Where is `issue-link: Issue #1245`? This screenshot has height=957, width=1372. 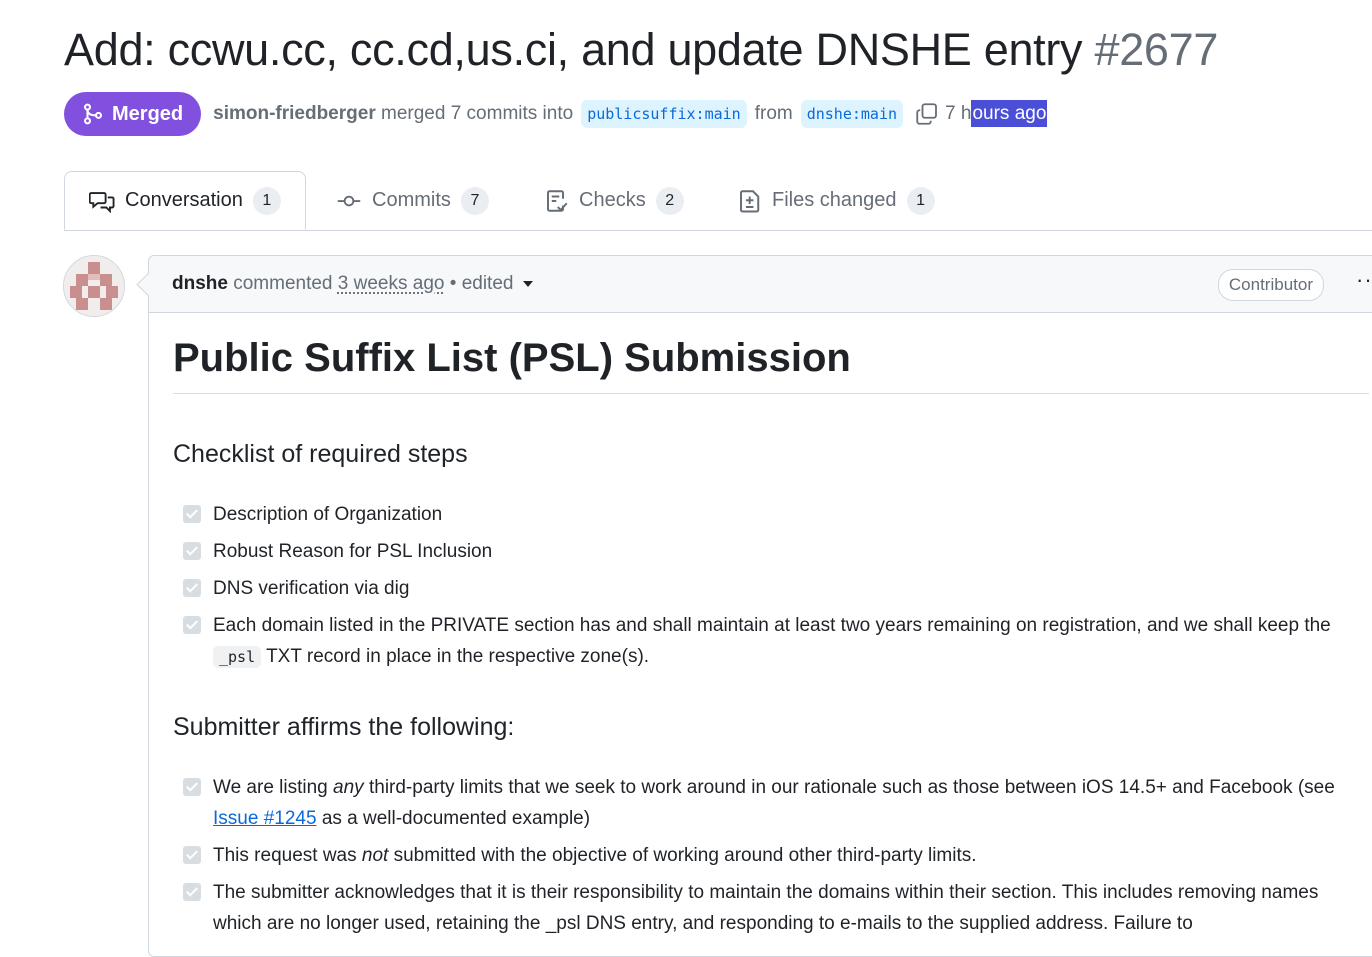
issue-link: Issue #1245 is located at coordinates (265, 818).